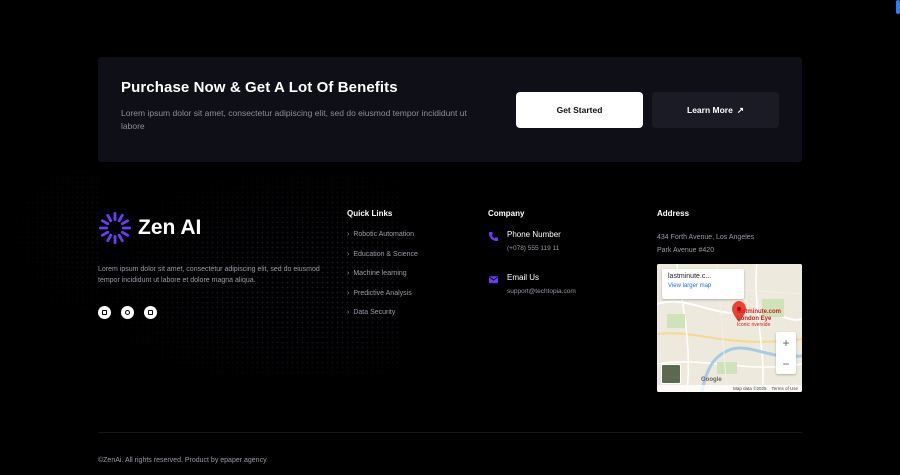 The image size is (900, 475). I want to click on decorative-dot-pattern-left, so click(50, 250).